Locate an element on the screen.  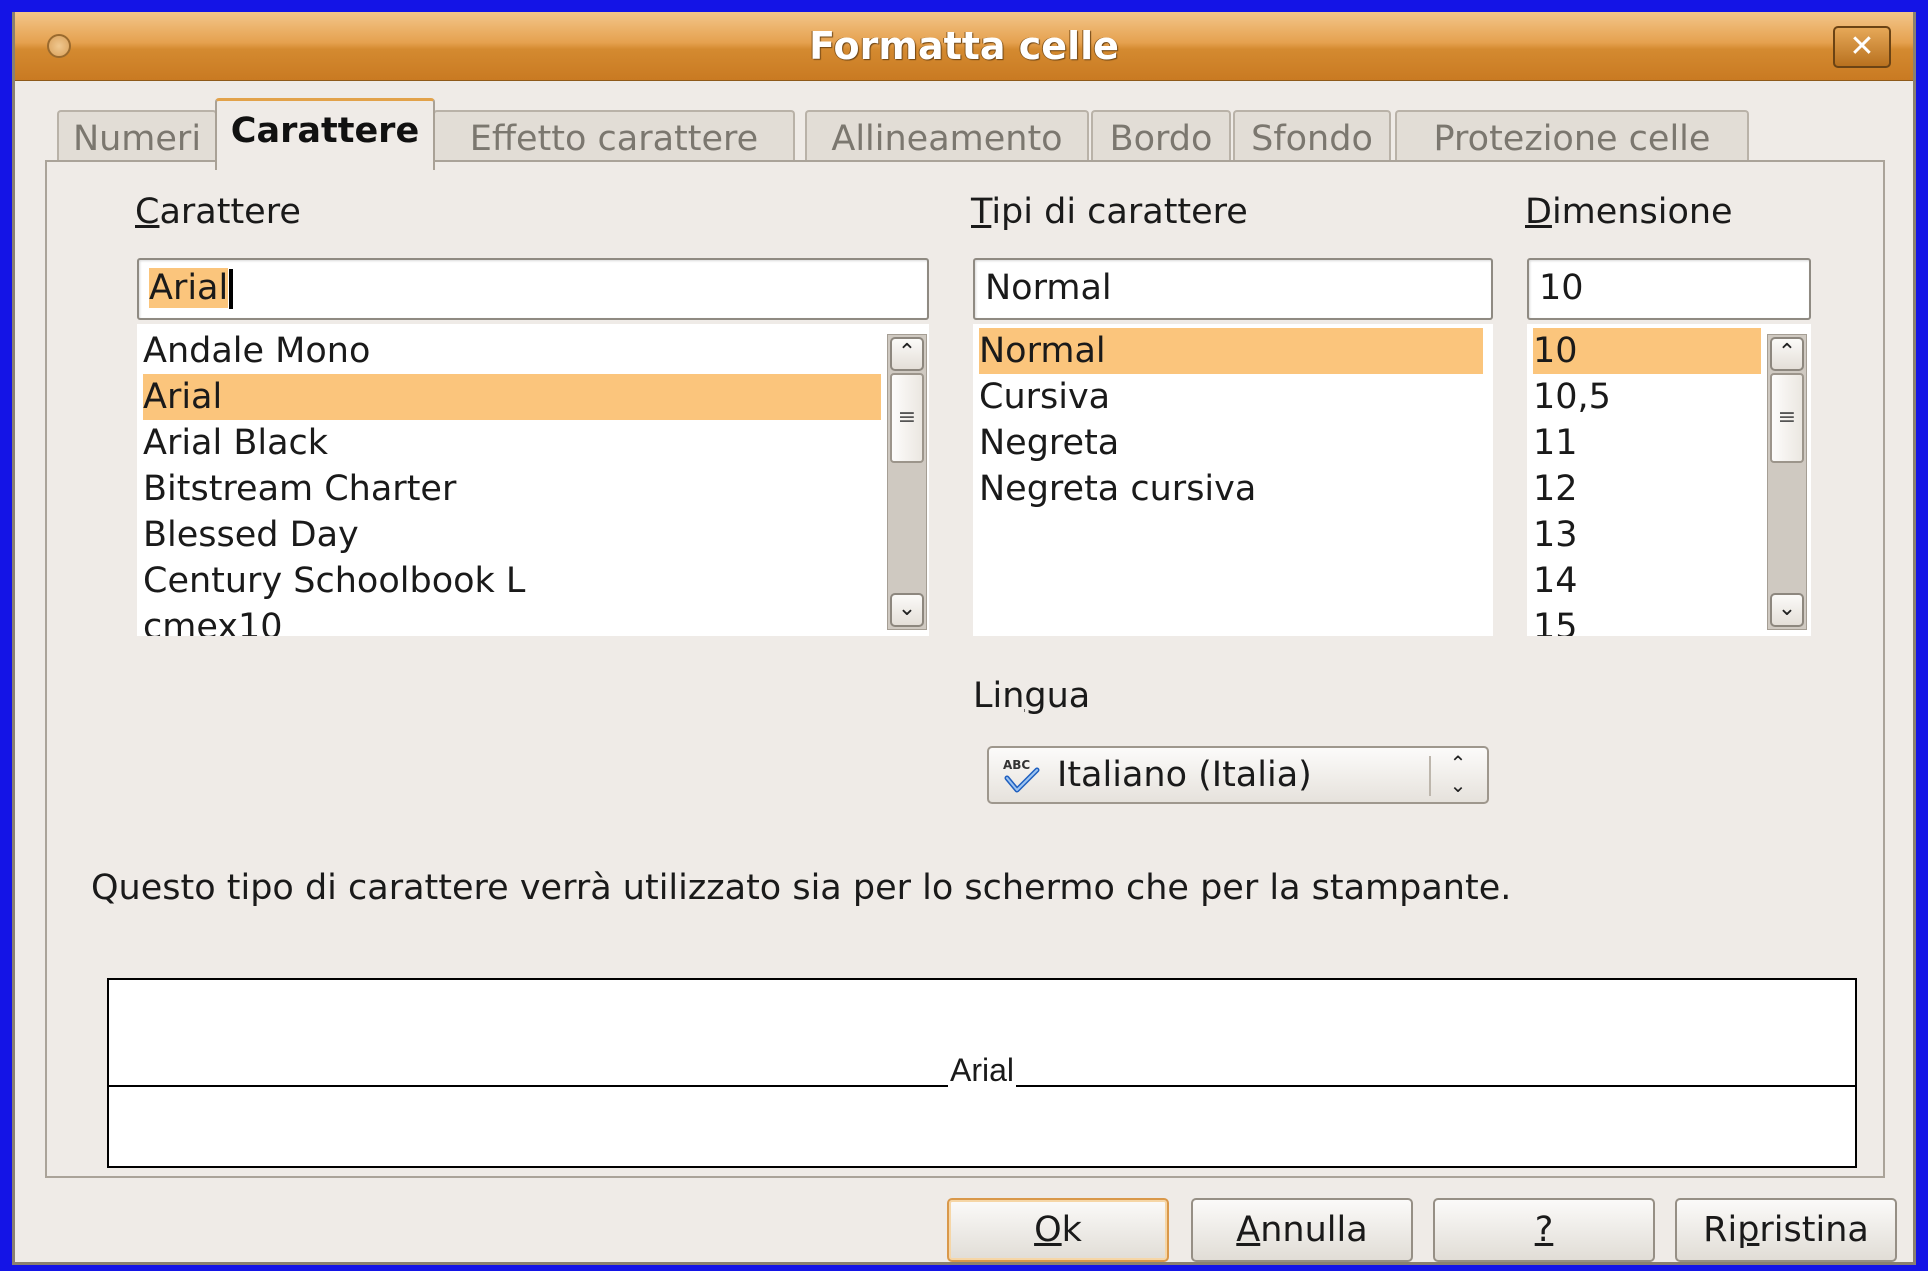
cancel-button: Annulla is located at coordinates (1302, 1230).